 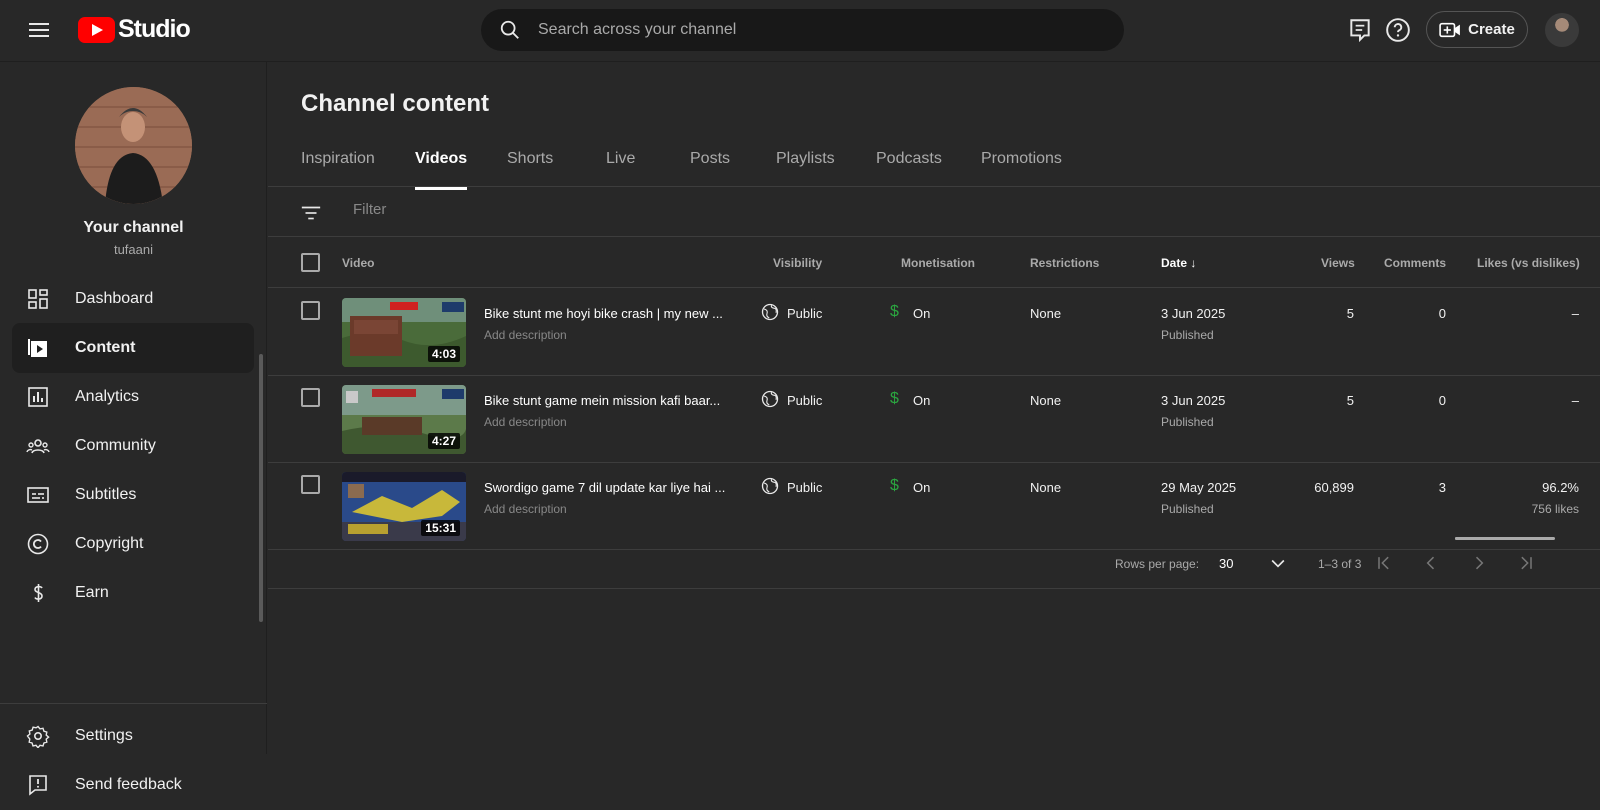 I want to click on column-header-date: Date ↓, so click(x=1178, y=263).